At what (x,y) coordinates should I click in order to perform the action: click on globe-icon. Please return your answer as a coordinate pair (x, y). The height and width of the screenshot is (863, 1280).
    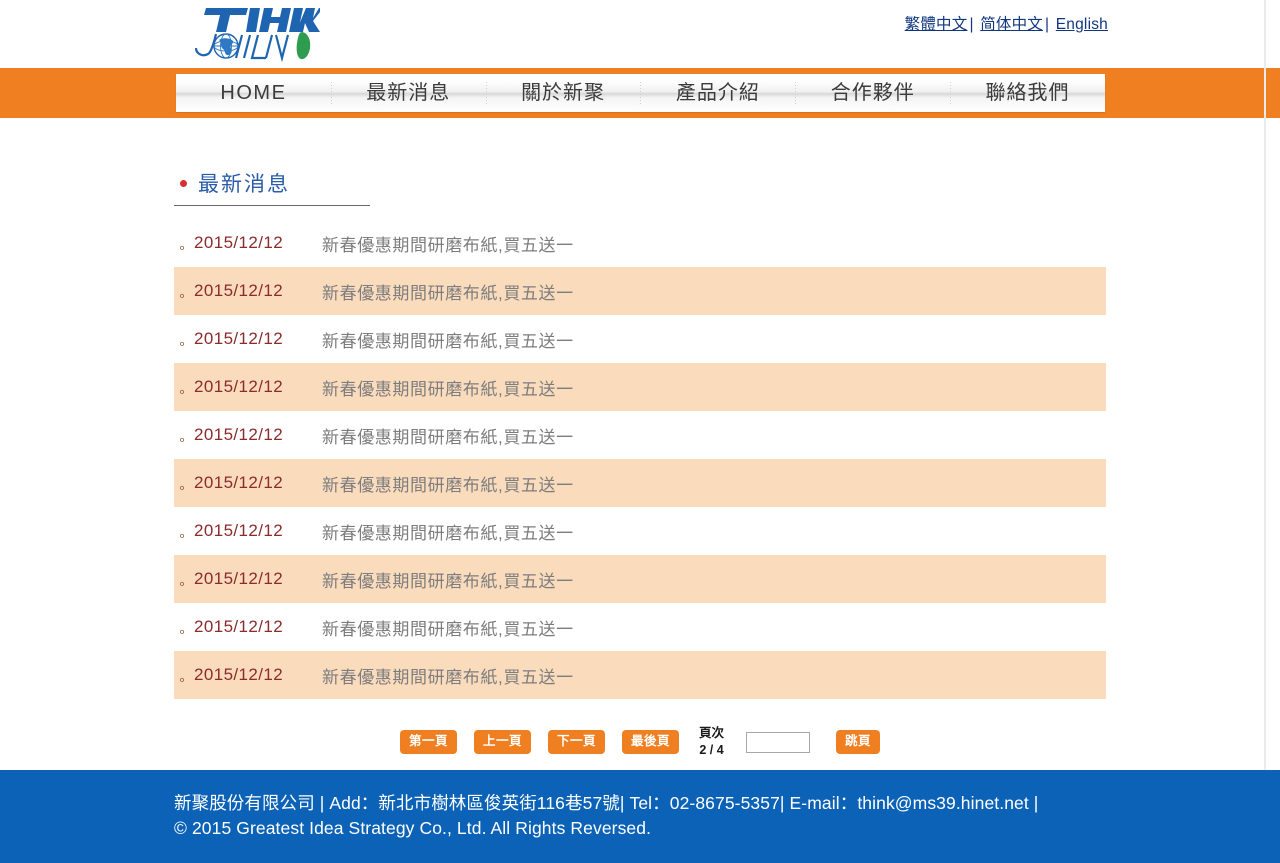
    Looking at the image, I should click on (226, 46).